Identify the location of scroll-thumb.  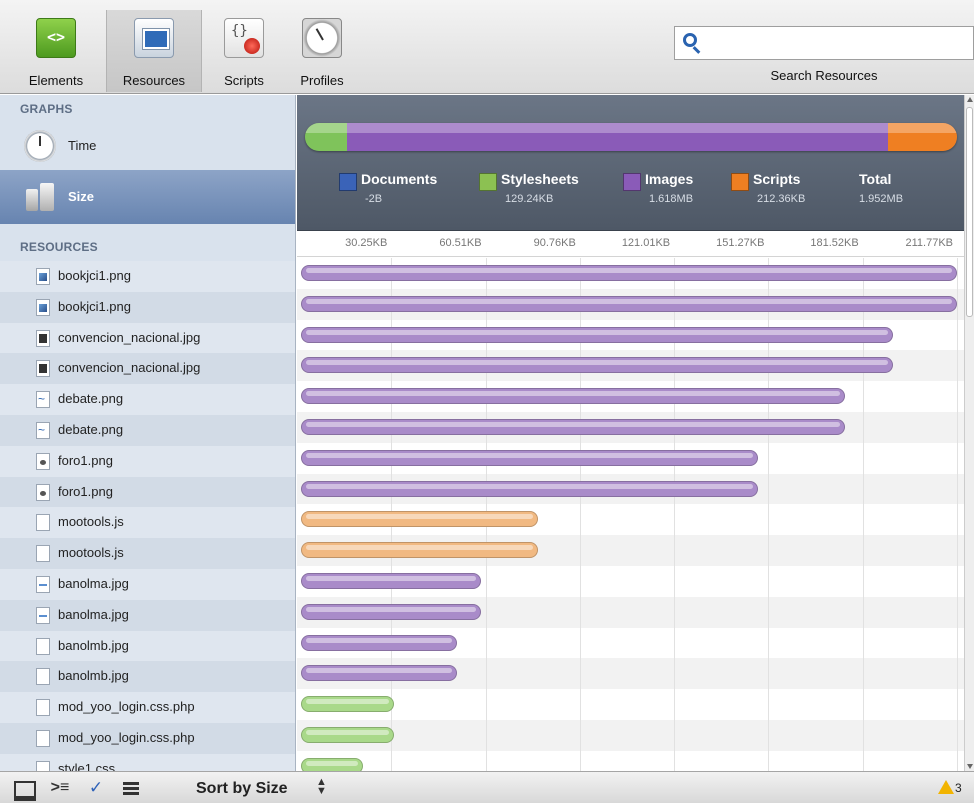
(969, 212).